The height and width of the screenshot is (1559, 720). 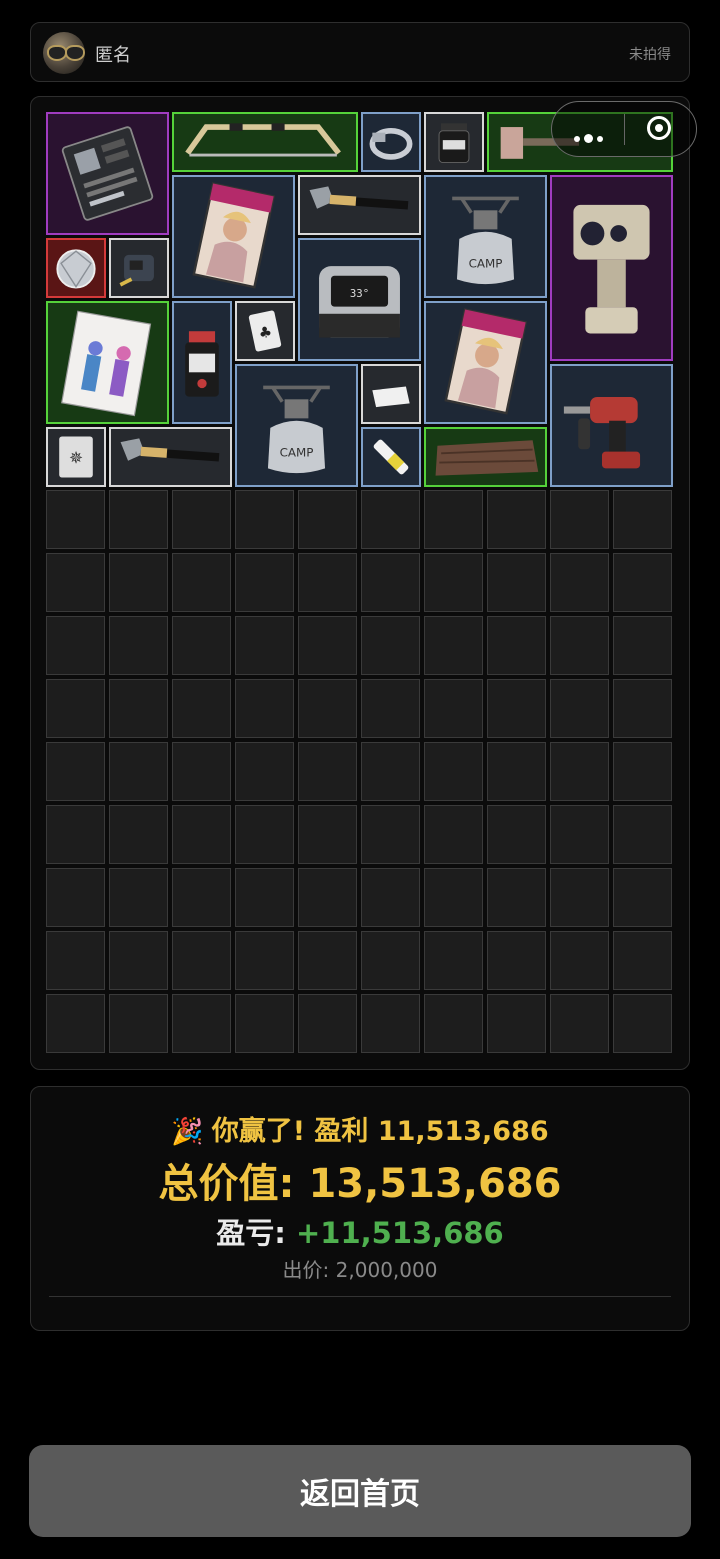 What do you see at coordinates (360, 1491) in the screenshot?
I see `return-home-button: 返回首页` at bounding box center [360, 1491].